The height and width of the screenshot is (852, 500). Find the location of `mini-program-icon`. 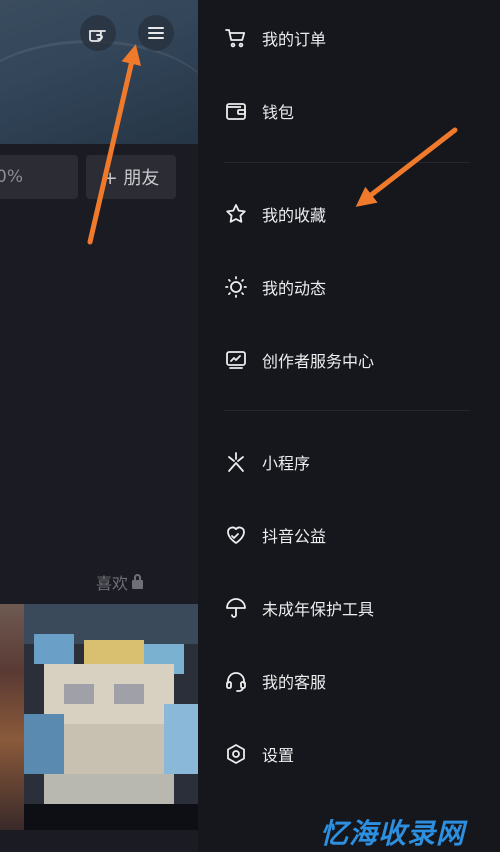

mini-program-icon is located at coordinates (236, 462).